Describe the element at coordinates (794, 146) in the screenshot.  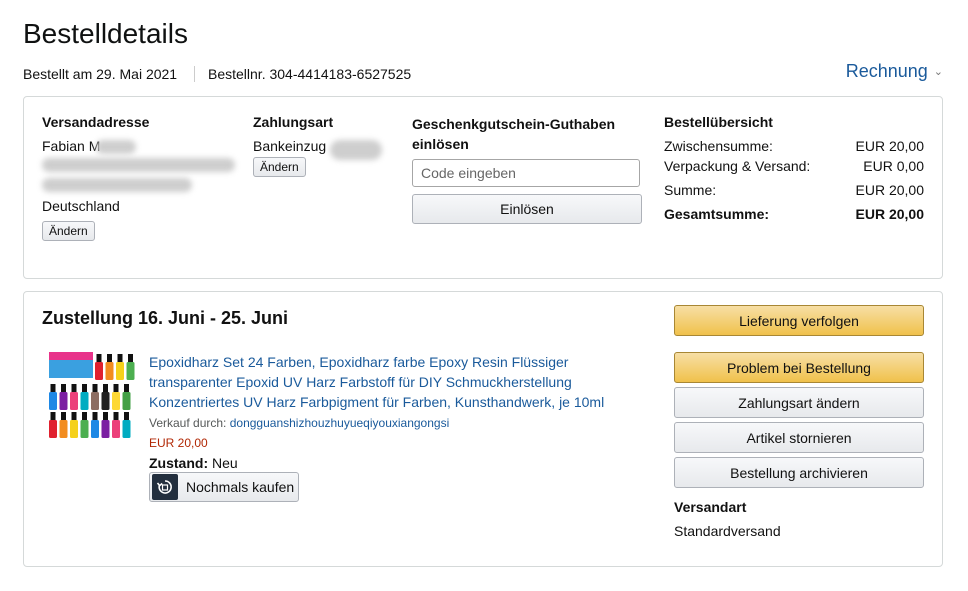
I see `summary-row-subtotal: Zwischensumme: EUR 20,00` at that location.